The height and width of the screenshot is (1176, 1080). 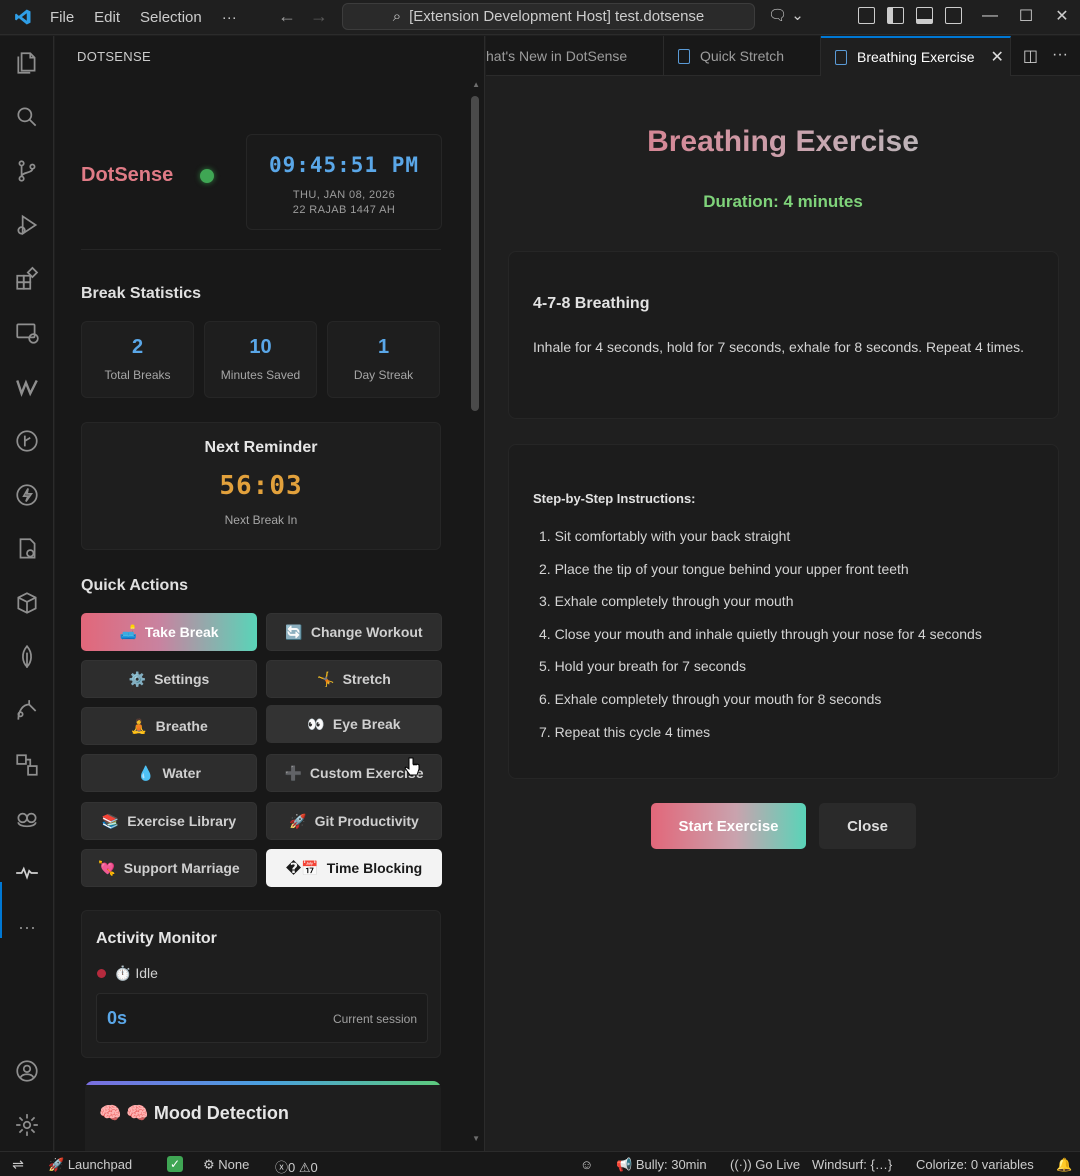 I want to click on start-exercise-button: Start Exercise, so click(x=728, y=826).